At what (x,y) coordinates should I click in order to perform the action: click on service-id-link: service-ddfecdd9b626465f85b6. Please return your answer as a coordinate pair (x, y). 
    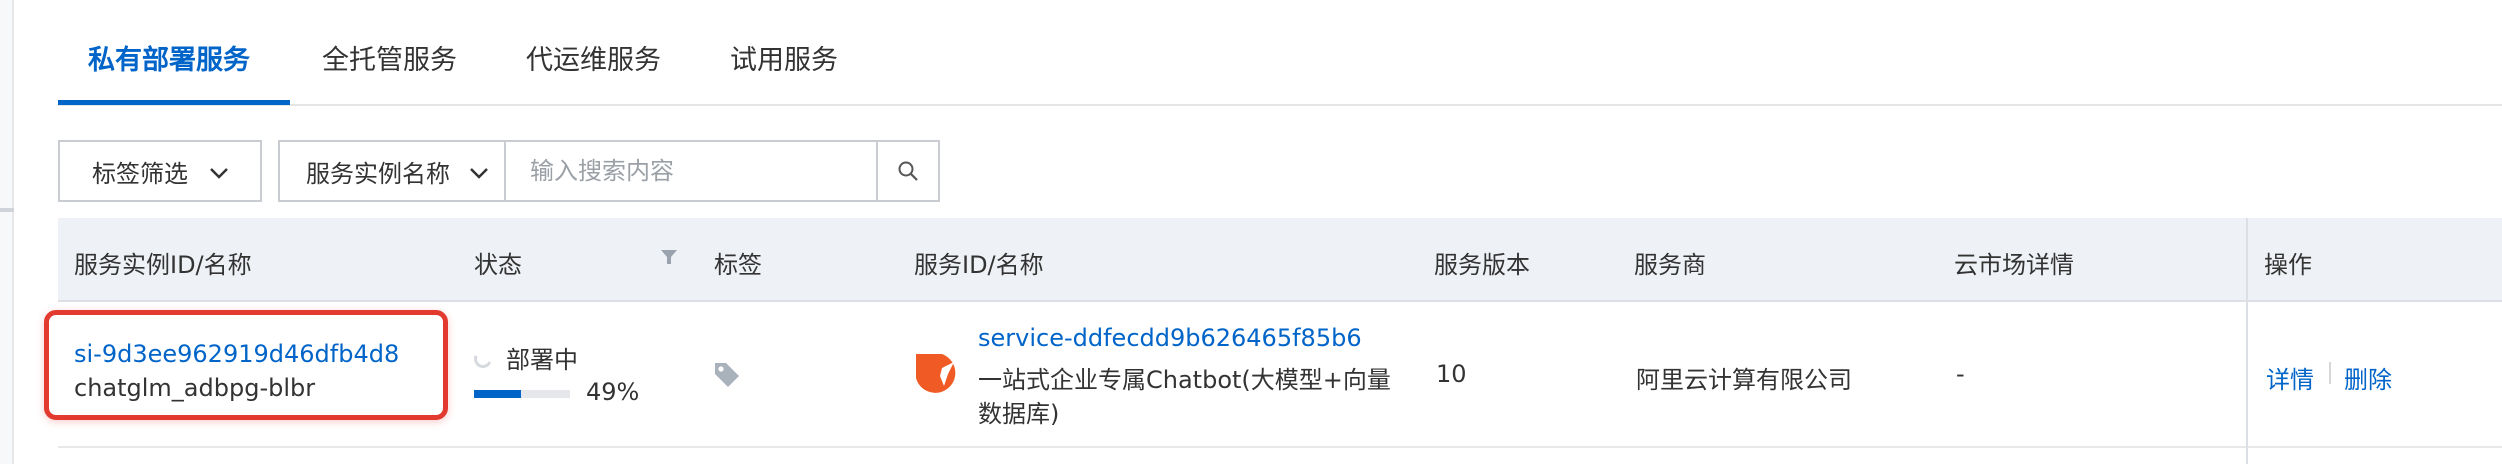
    Looking at the image, I should click on (1170, 338).